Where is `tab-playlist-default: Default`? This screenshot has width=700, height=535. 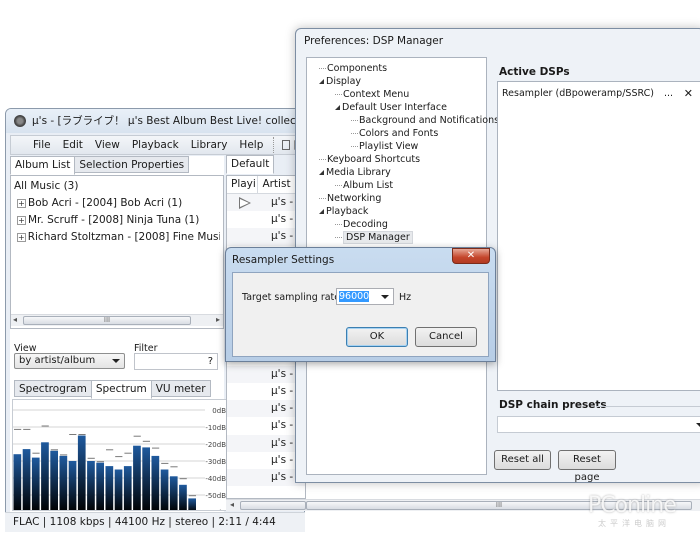
tab-playlist-default: Default is located at coordinates (250, 164).